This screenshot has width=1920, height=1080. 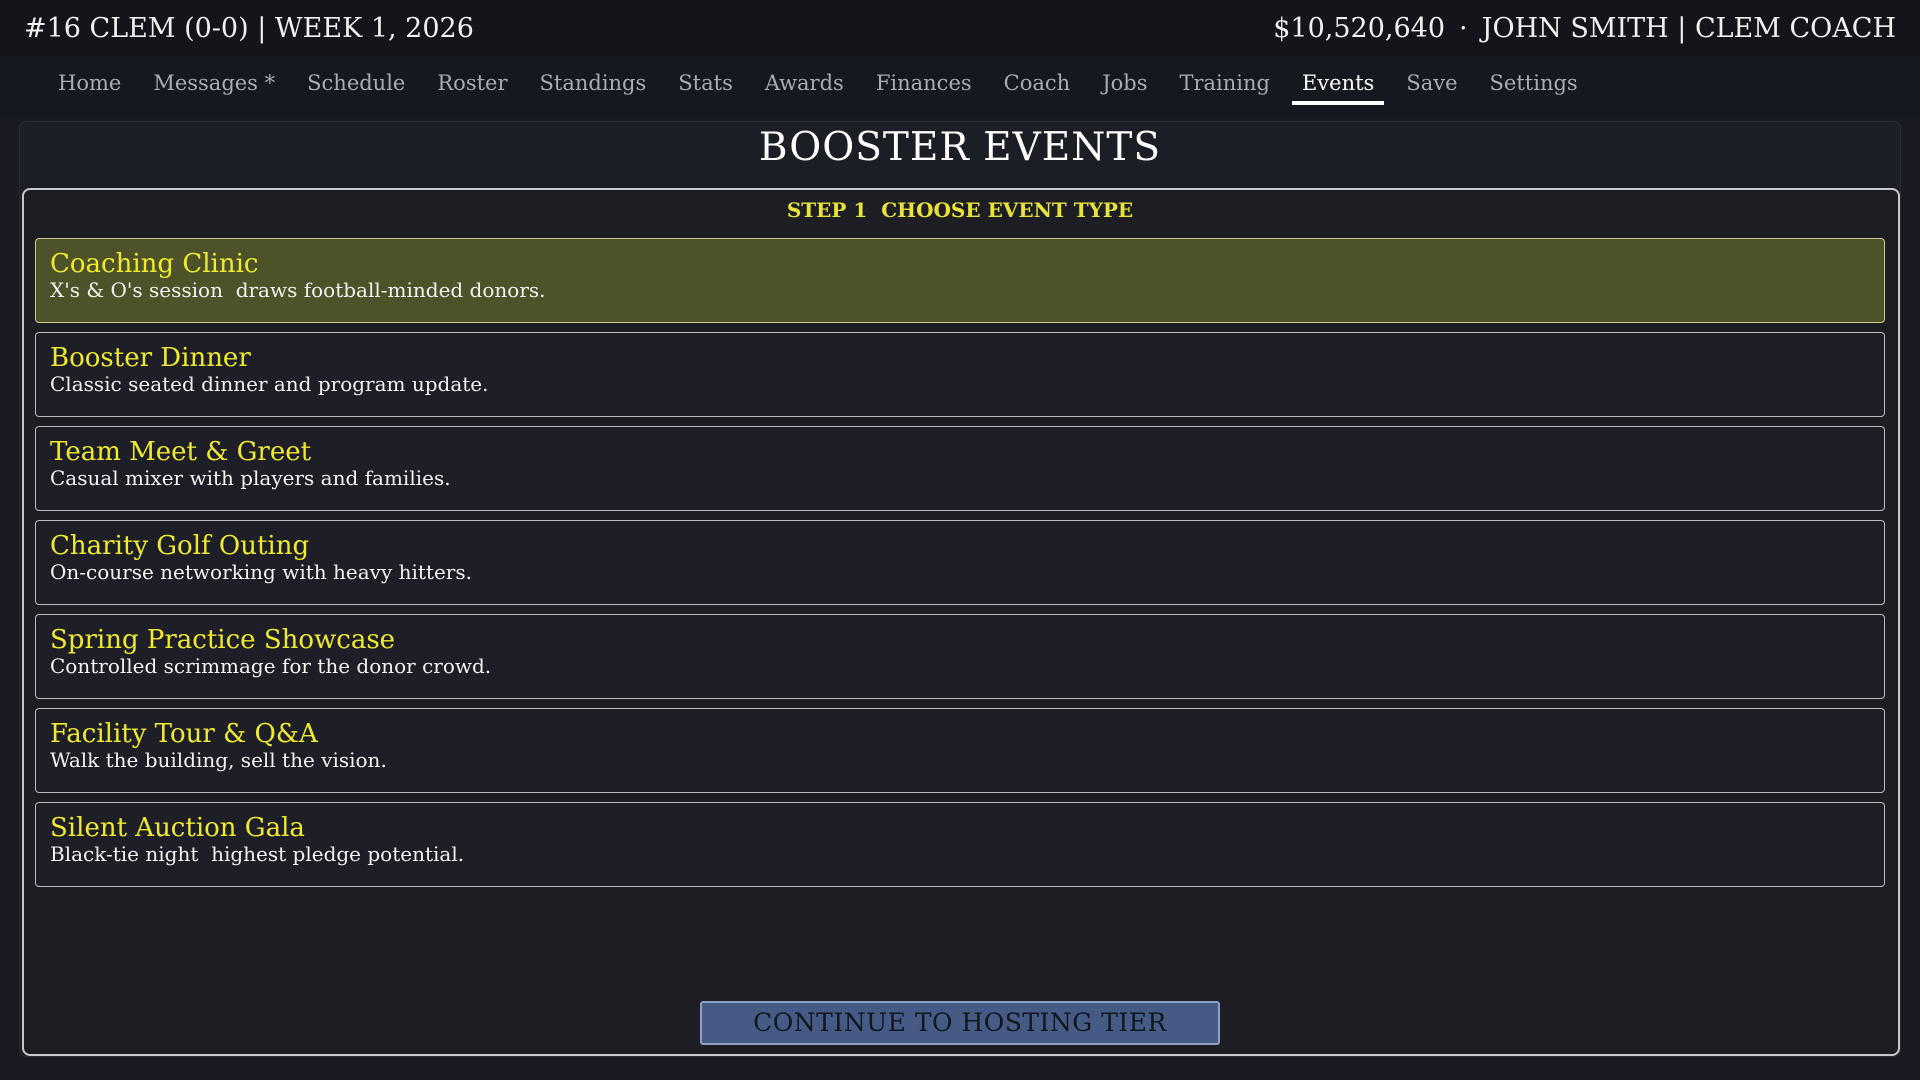 I want to click on continue-to-hosting-tier-button: CONTINUE TO HOSTING TIER, so click(x=960, y=1023).